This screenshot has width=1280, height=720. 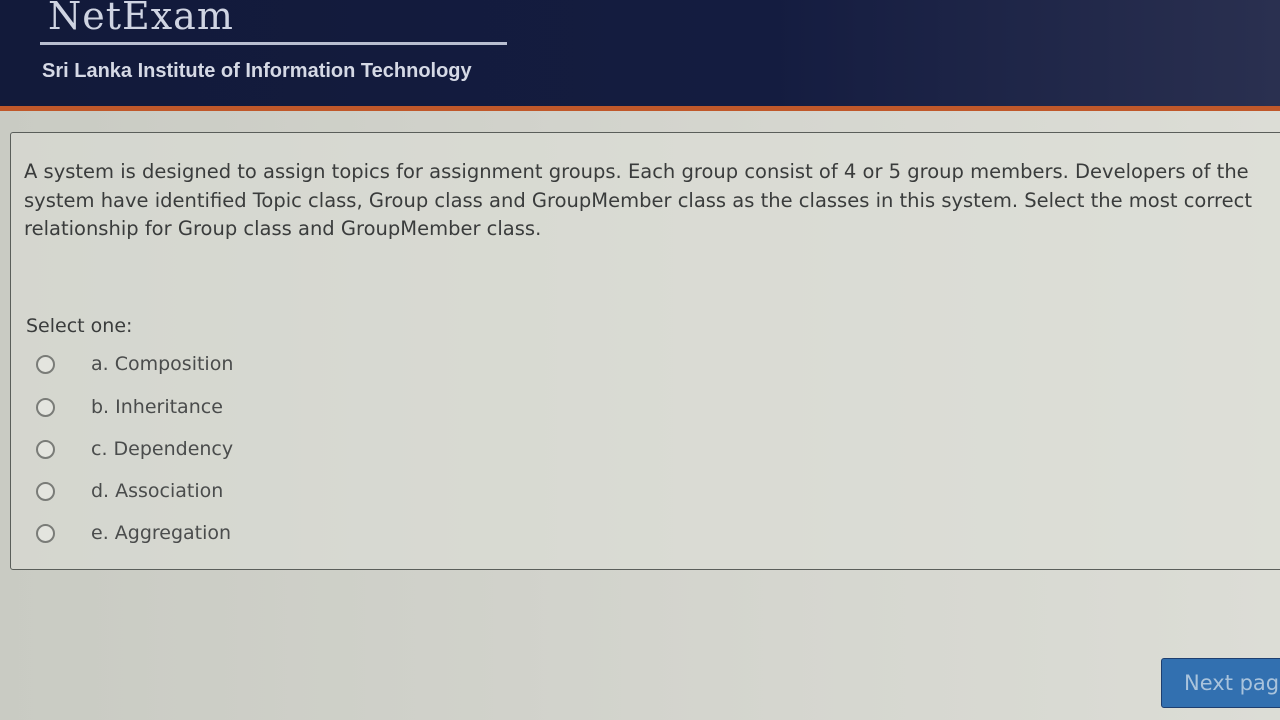 I want to click on logo-divider, so click(x=273, y=43).